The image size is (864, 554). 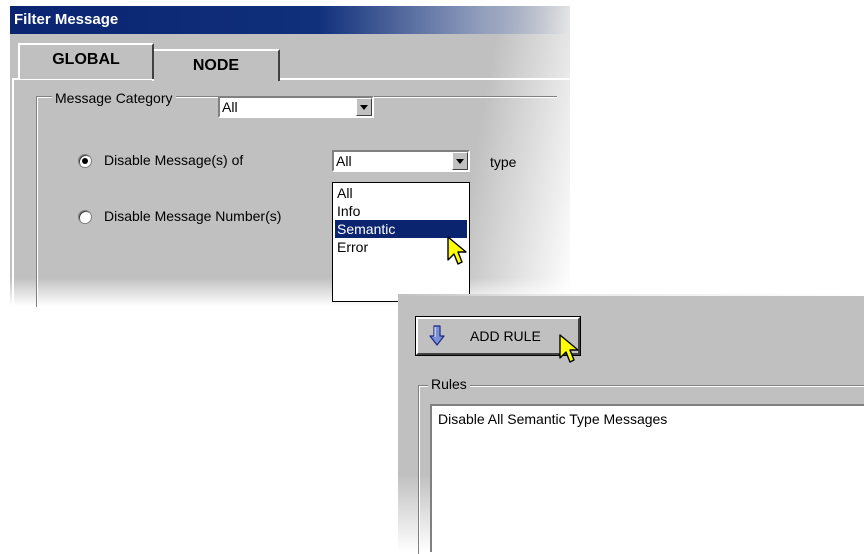 I want to click on disable-messages-of-label: Disable Message(s) of, so click(x=173, y=160).